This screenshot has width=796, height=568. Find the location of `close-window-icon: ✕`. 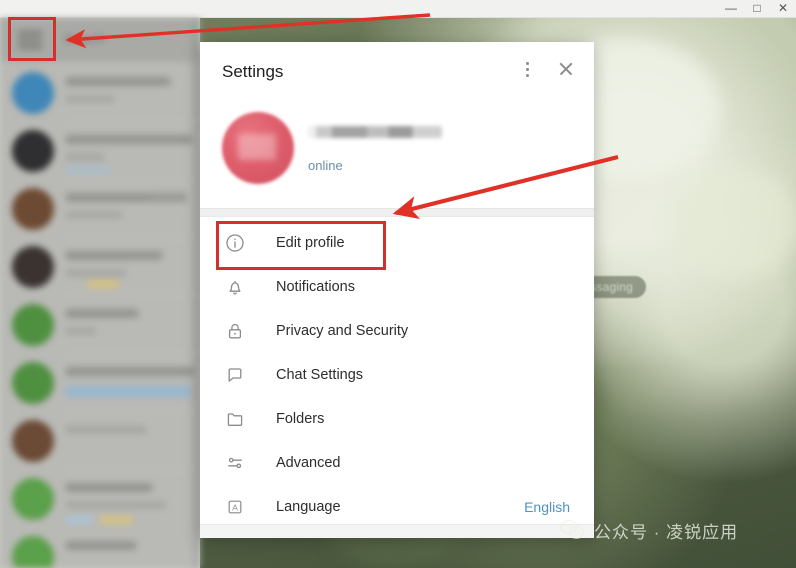

close-window-icon: ✕ is located at coordinates (783, 8).